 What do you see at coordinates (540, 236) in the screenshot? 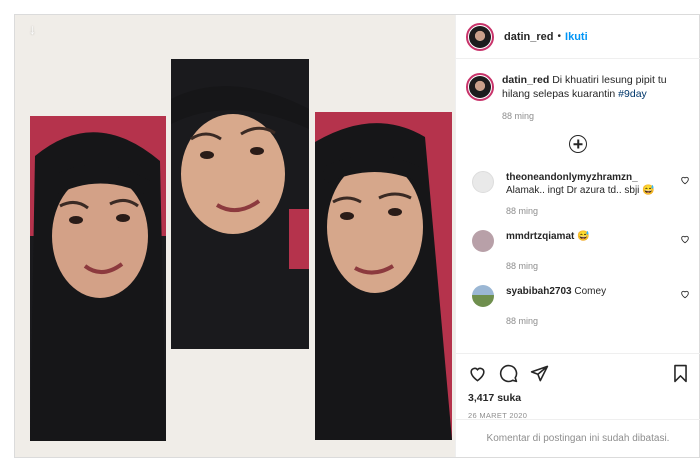
I see `comment-username: mmdrtzqiamat` at bounding box center [540, 236].